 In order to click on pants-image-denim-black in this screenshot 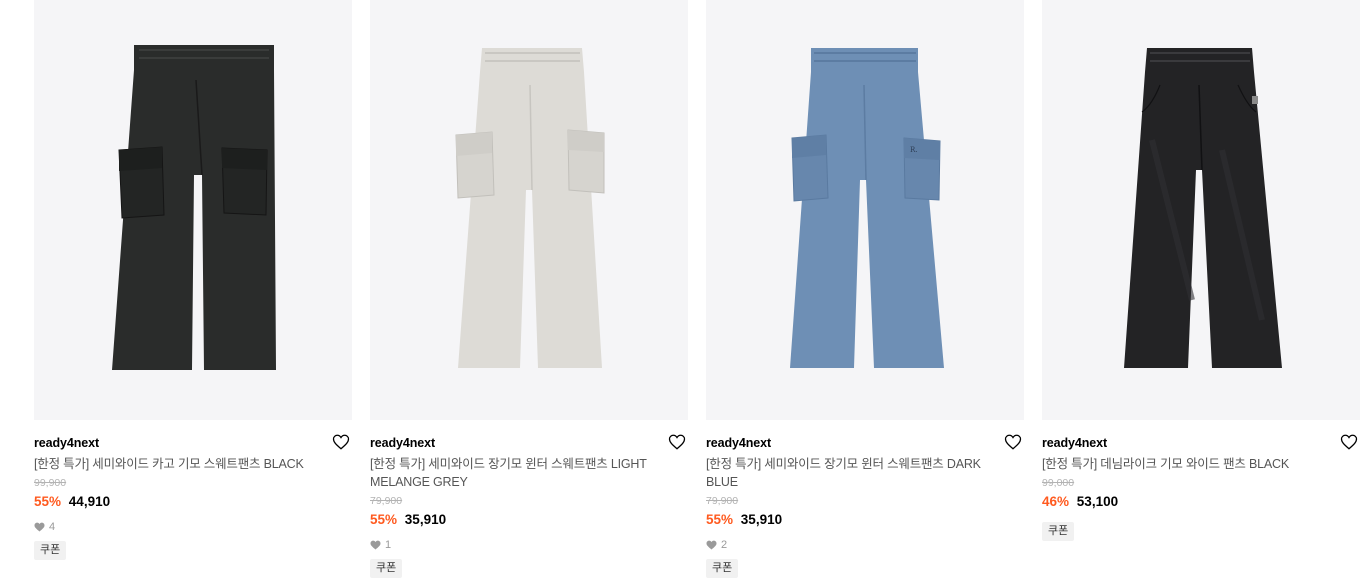, I will do `click(1203, 208)`.